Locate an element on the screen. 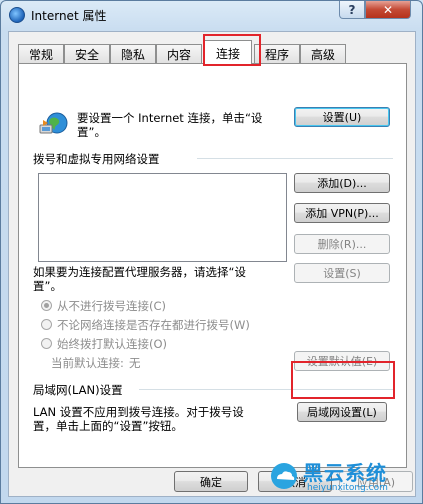 The image size is (423, 504). watermark-url: heiyunxitong.com is located at coordinates (347, 488).